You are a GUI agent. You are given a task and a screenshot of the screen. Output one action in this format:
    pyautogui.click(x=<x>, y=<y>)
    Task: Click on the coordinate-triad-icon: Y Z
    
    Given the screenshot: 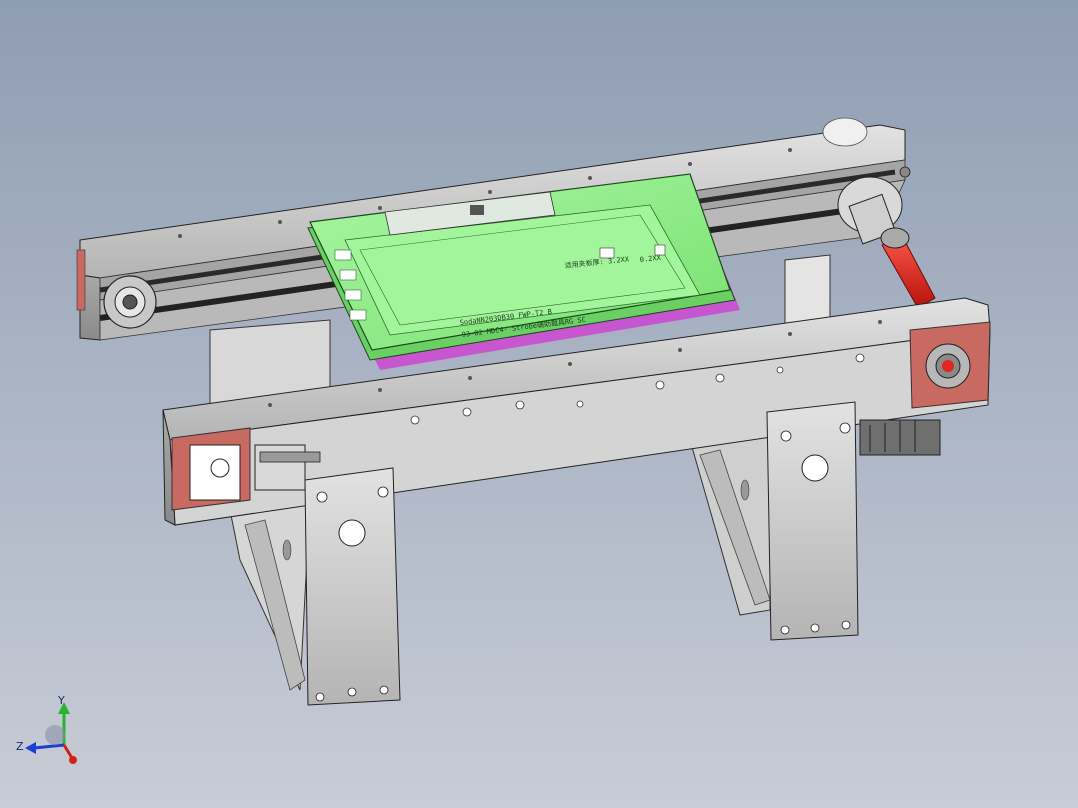 What is the action you would take?
    pyautogui.click(x=46, y=729)
    